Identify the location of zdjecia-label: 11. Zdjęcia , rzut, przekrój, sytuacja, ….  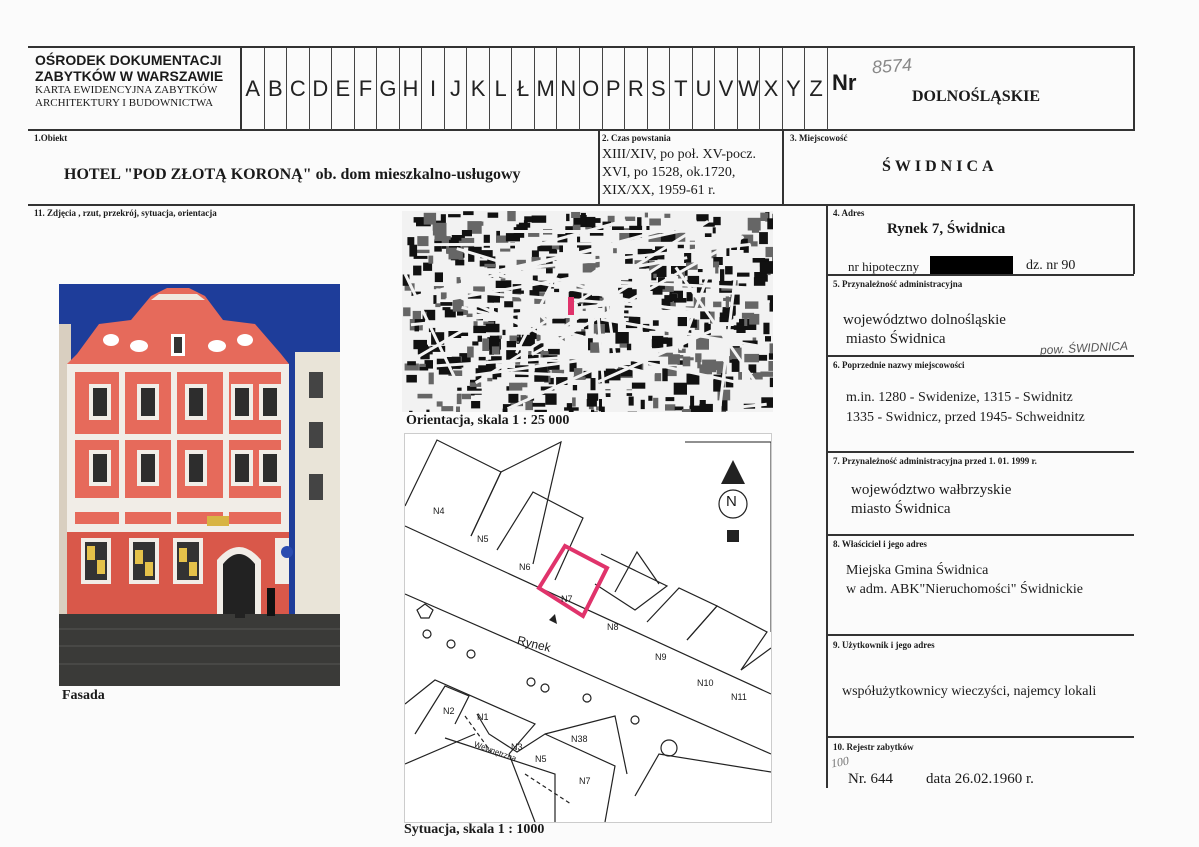
(125, 213).